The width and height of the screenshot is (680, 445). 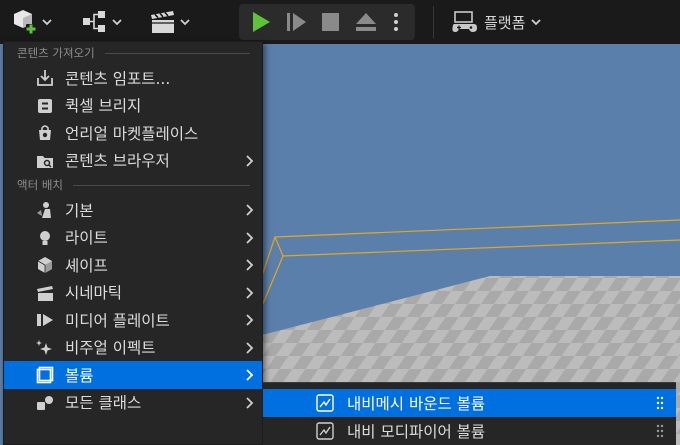 I want to click on cinematics-button, so click(x=170, y=22).